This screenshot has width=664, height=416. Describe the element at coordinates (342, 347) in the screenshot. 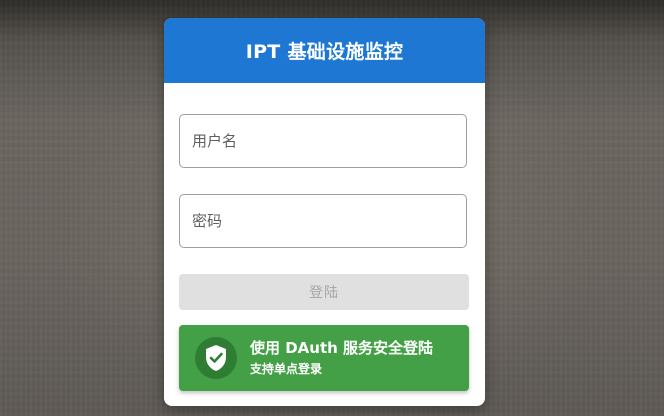

I see `dauth-main-label: 使用 DAuth 服务安全登陆` at that location.